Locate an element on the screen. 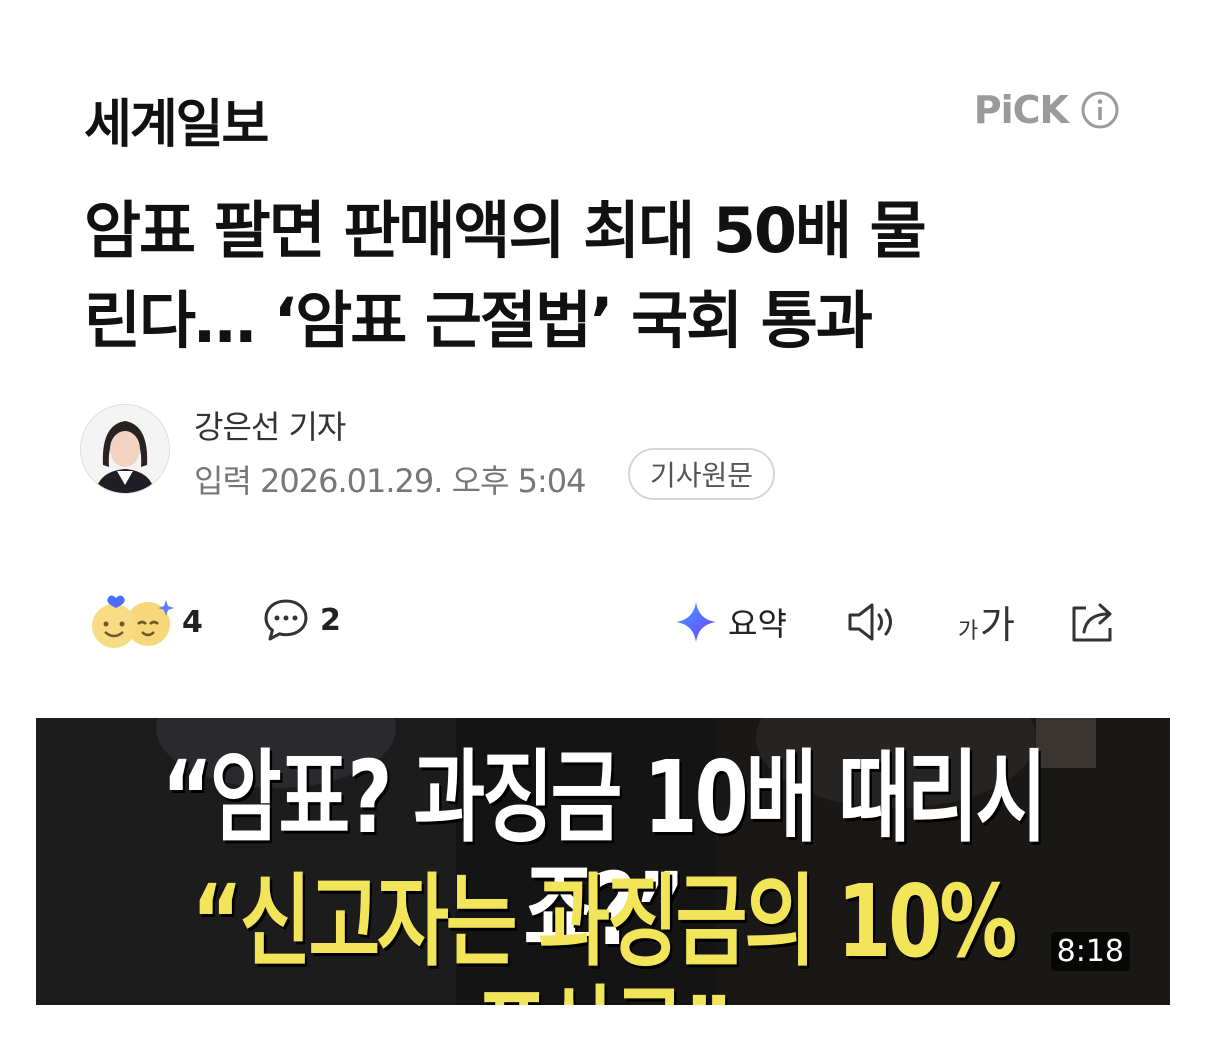 The image size is (1206, 1046). info-icon is located at coordinates (1100, 110).